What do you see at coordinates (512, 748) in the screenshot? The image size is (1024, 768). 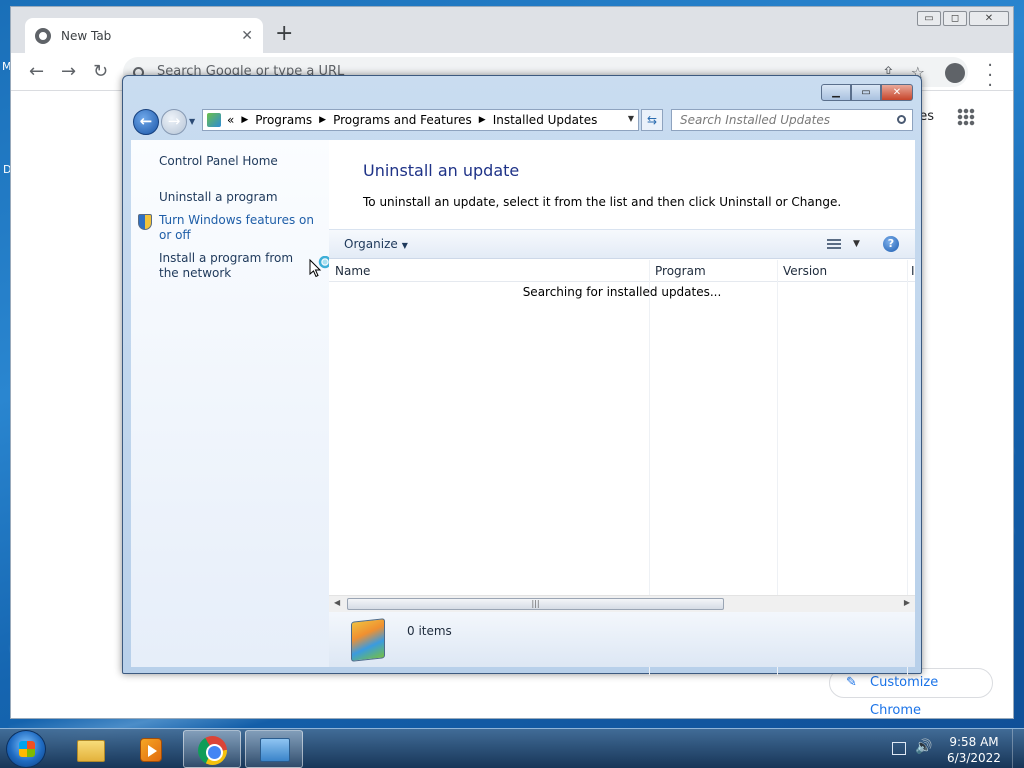 I see `taskbar: 🔊 9:58 AM 6/3/2022` at bounding box center [512, 748].